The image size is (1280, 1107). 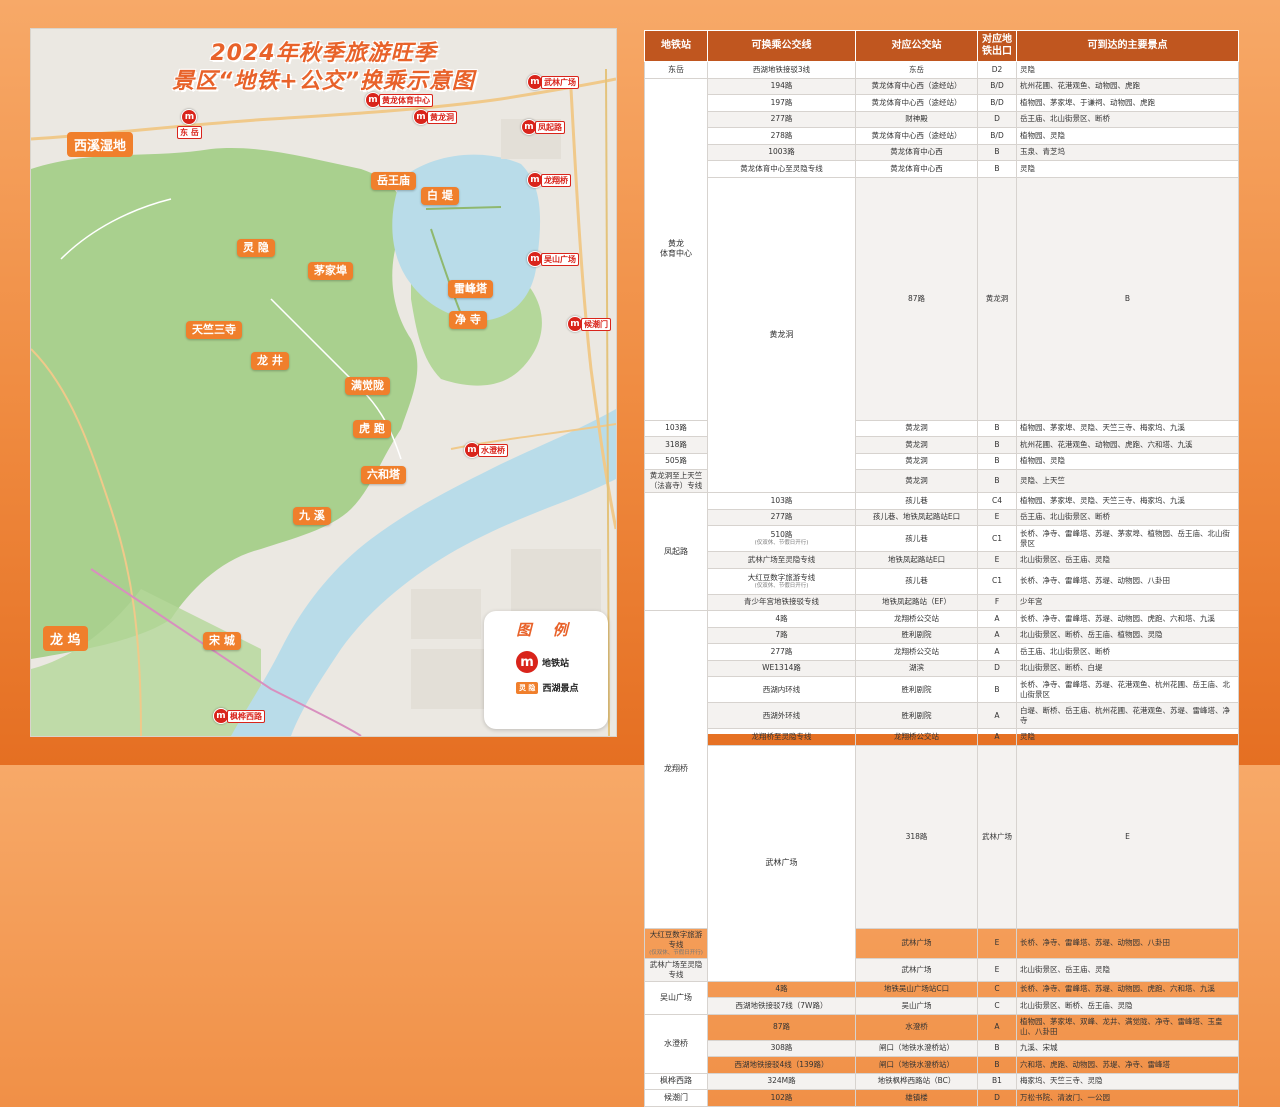 I want to click on metro-station-huanglong-center: m 黄龙体育中心, so click(x=399, y=100).